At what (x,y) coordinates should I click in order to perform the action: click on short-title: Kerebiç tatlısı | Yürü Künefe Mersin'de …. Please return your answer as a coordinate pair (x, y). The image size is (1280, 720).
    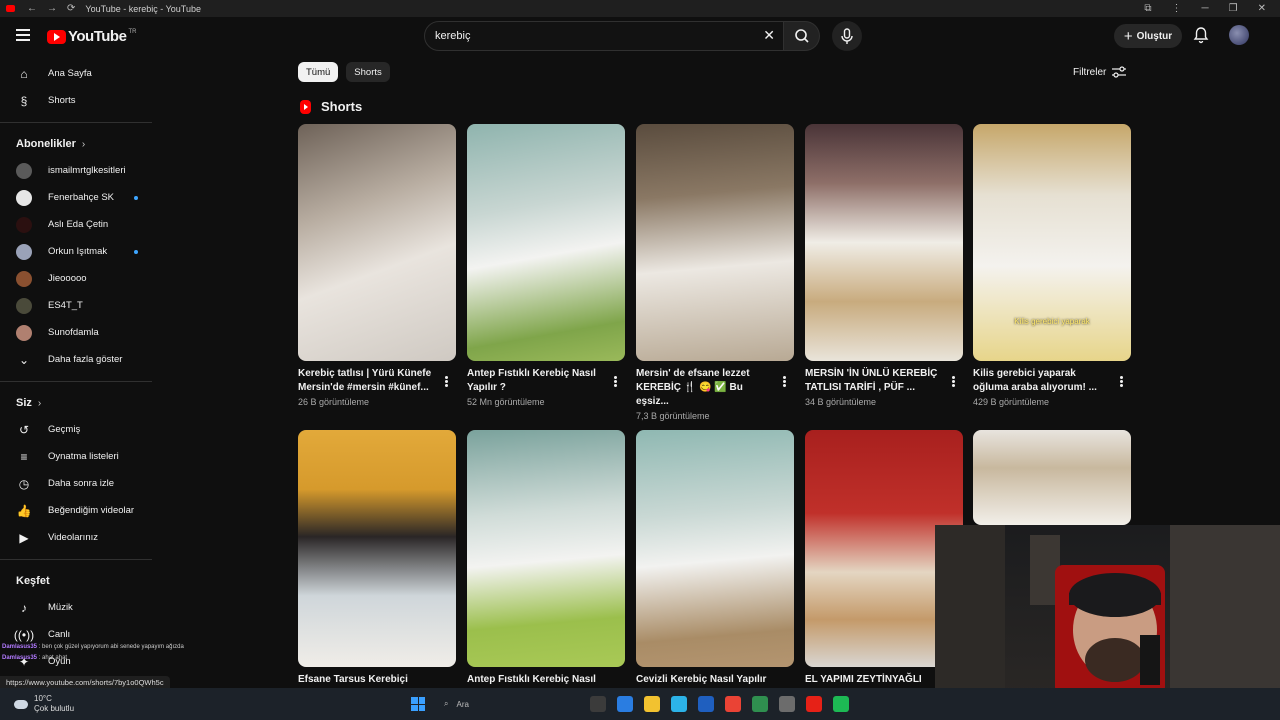
    Looking at the image, I should click on (368, 381).